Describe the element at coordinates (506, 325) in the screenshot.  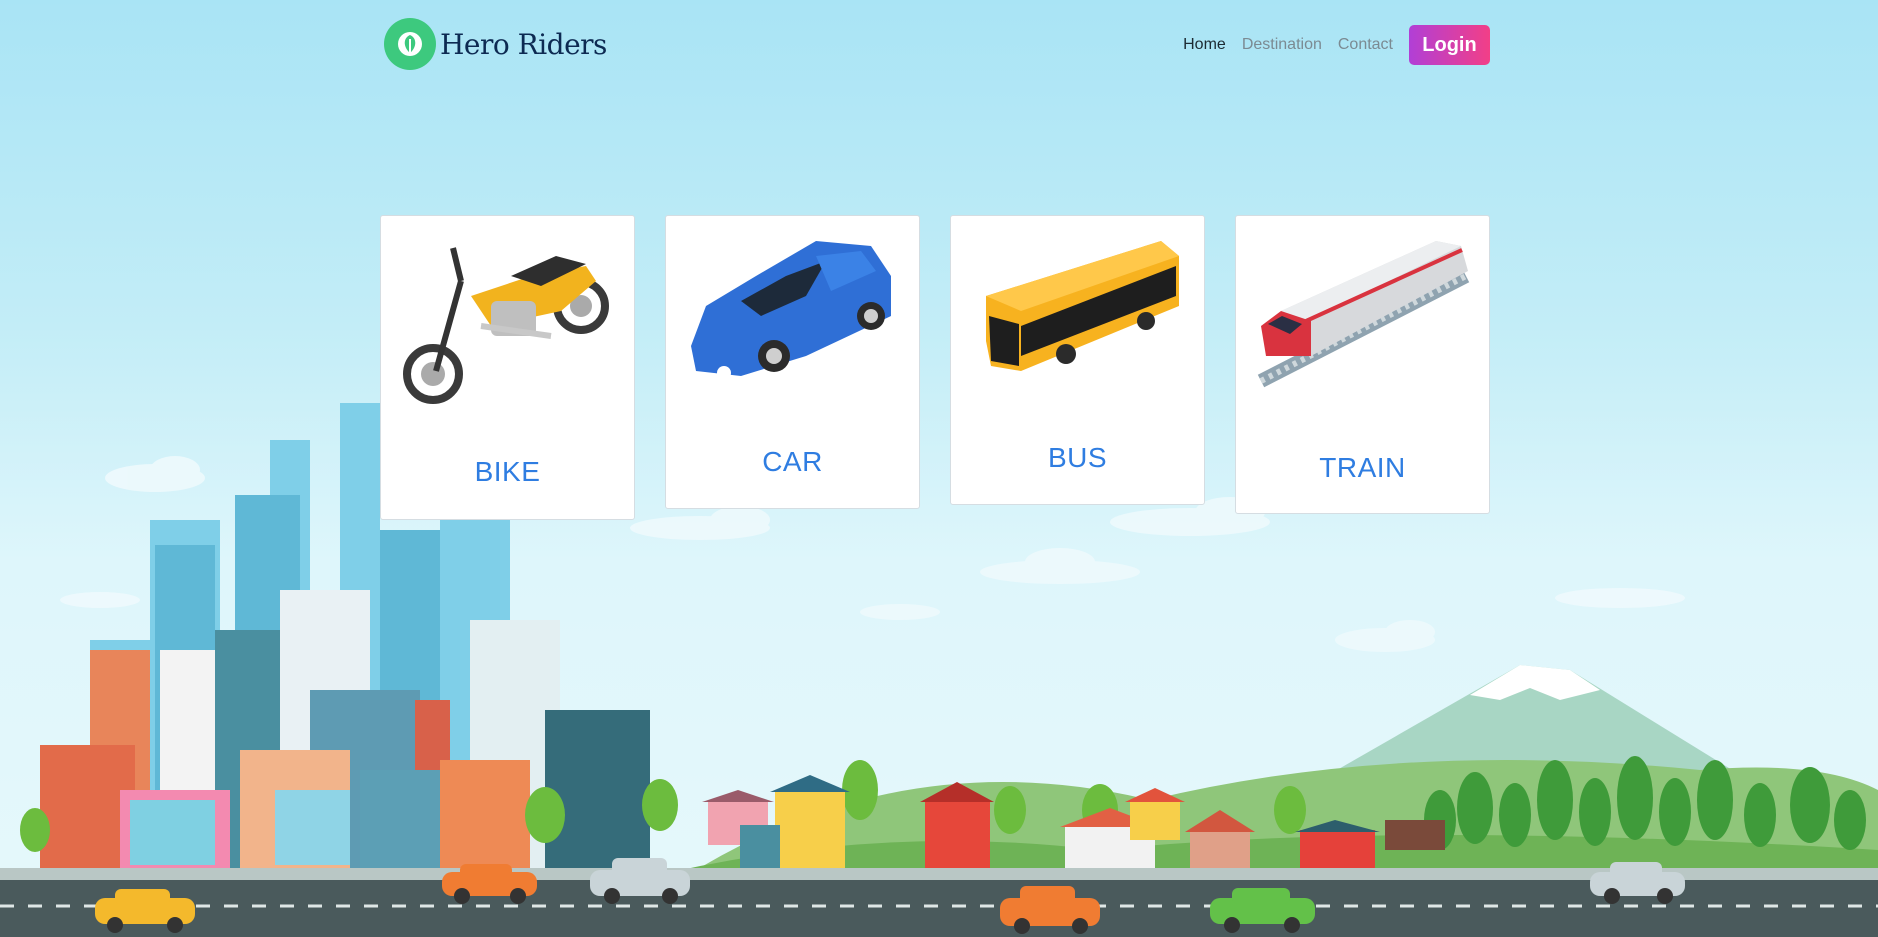
I see `motorcycle-icon` at that location.